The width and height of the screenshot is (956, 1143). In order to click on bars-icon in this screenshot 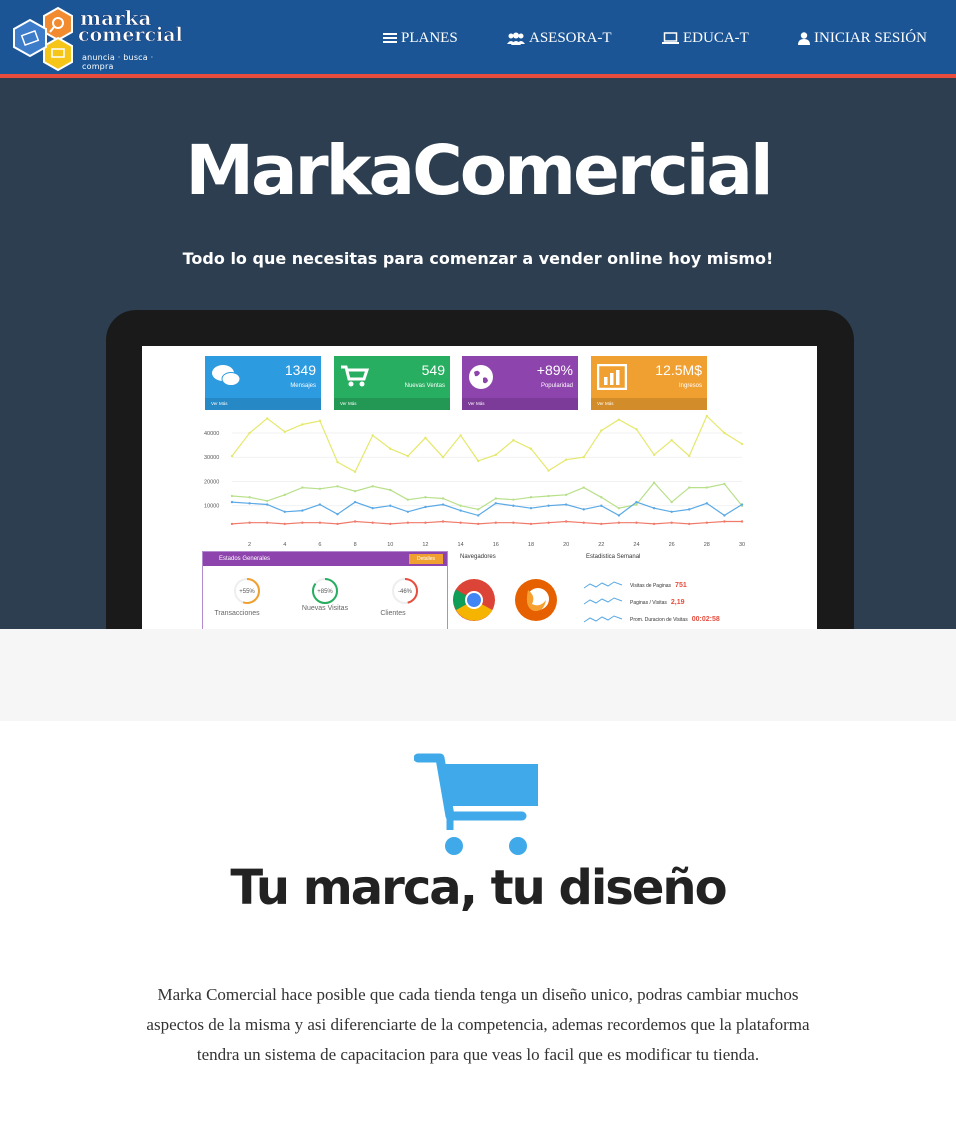, I will do `click(390, 38)`.